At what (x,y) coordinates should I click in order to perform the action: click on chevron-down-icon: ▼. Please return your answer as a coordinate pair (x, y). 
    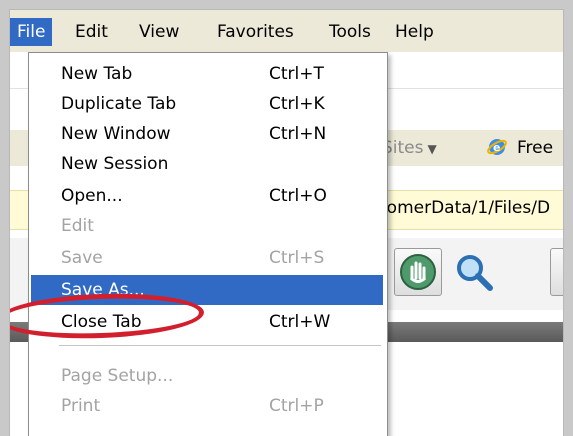
    Looking at the image, I should click on (432, 149).